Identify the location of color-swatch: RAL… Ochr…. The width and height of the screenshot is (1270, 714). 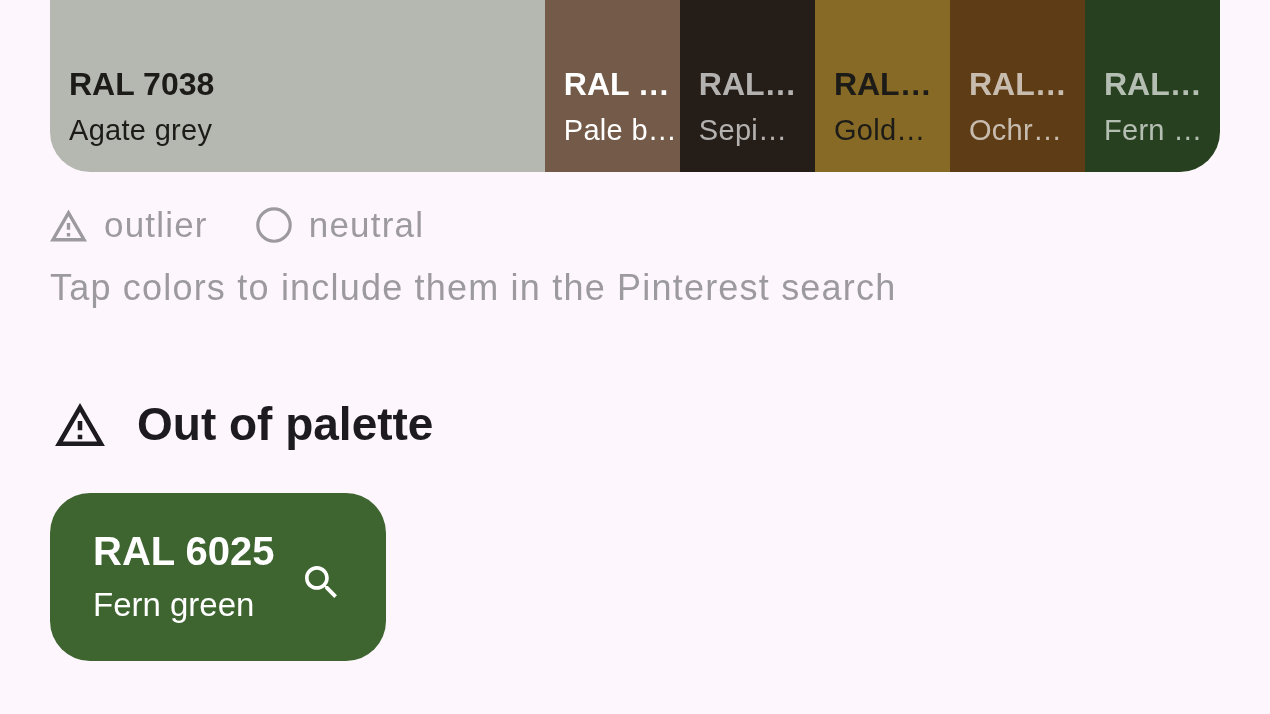
(1017, 86).